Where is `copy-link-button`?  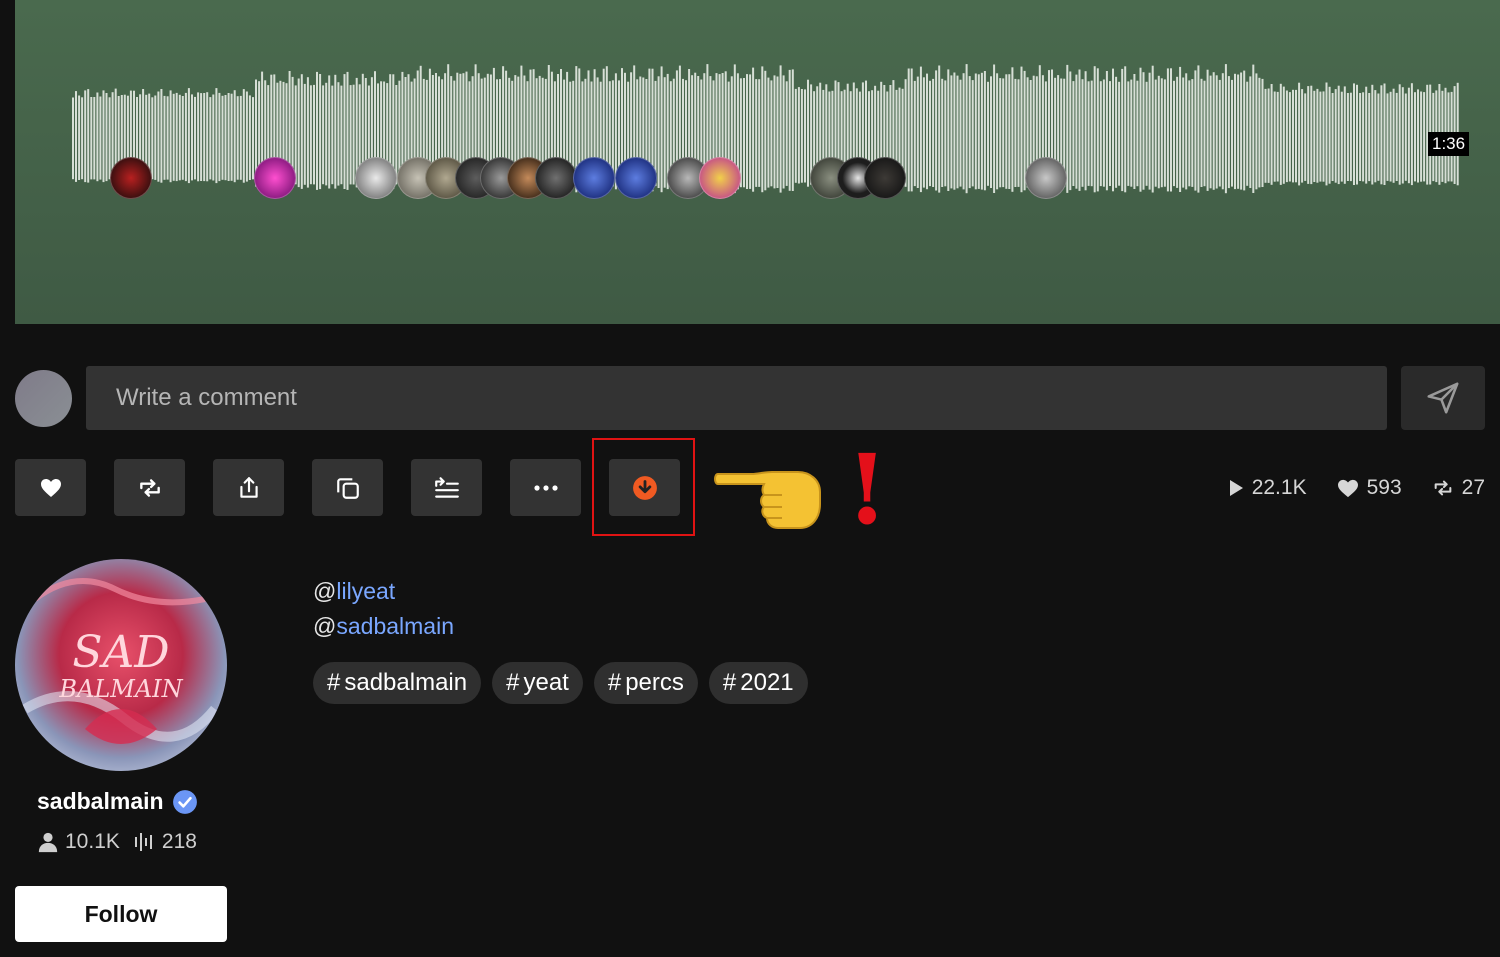
copy-link-button is located at coordinates (347, 487).